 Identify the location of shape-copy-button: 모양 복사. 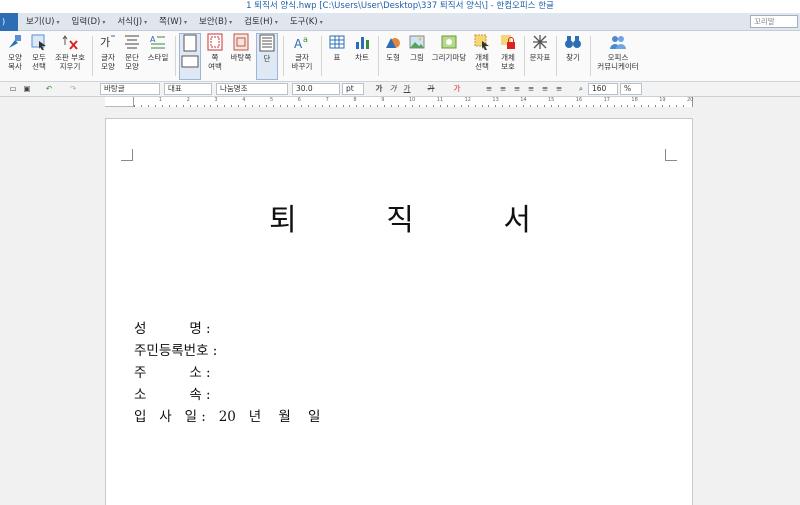
(15, 56).